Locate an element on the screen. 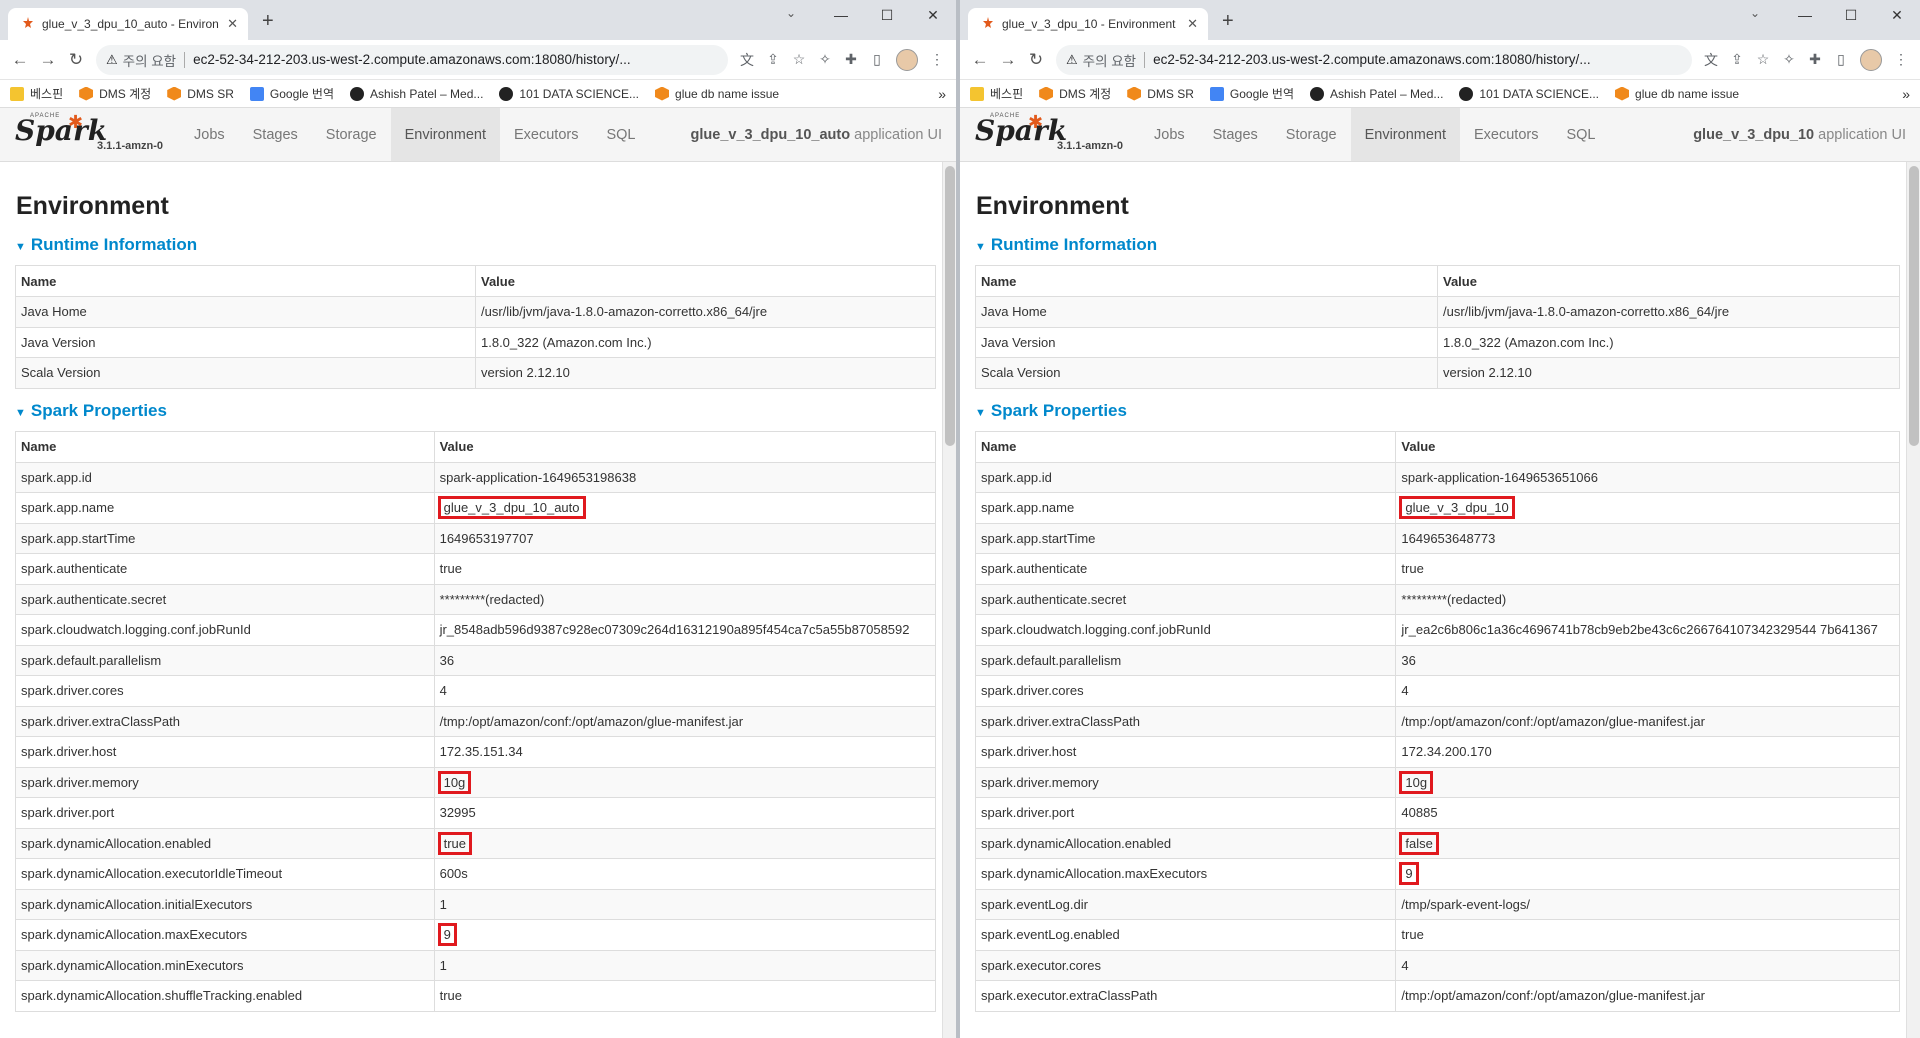 The width and height of the screenshot is (1920, 1038). browser-tab: glue_v_3_dpu_10_auto - Environ ✕ is located at coordinates (128, 24).